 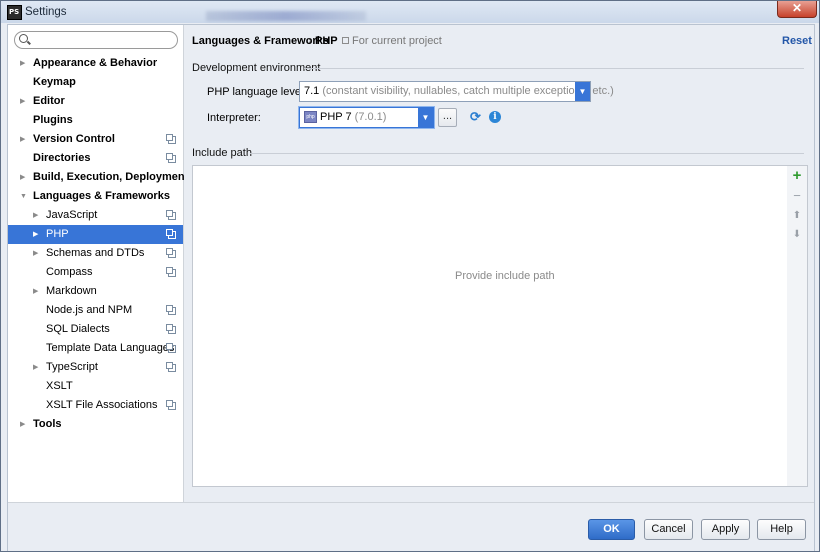 I want to click on sidebar-item-appearance-behavior: ▶ Appearance & Behavior, so click(x=95, y=63).